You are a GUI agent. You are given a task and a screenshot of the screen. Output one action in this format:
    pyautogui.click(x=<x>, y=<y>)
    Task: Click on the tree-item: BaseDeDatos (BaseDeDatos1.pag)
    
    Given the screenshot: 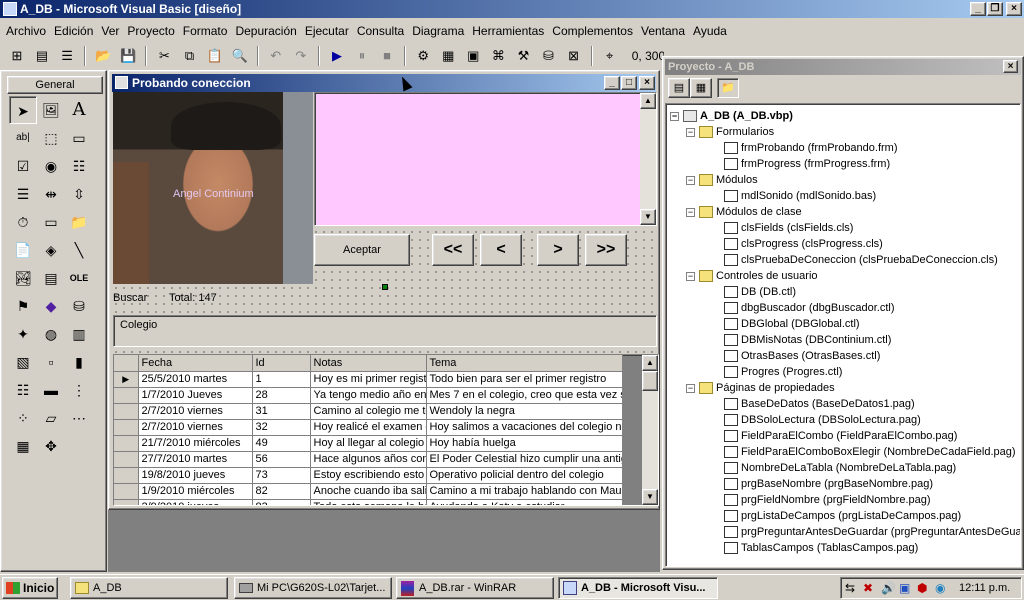 What is the action you would take?
    pyautogui.click(x=819, y=404)
    